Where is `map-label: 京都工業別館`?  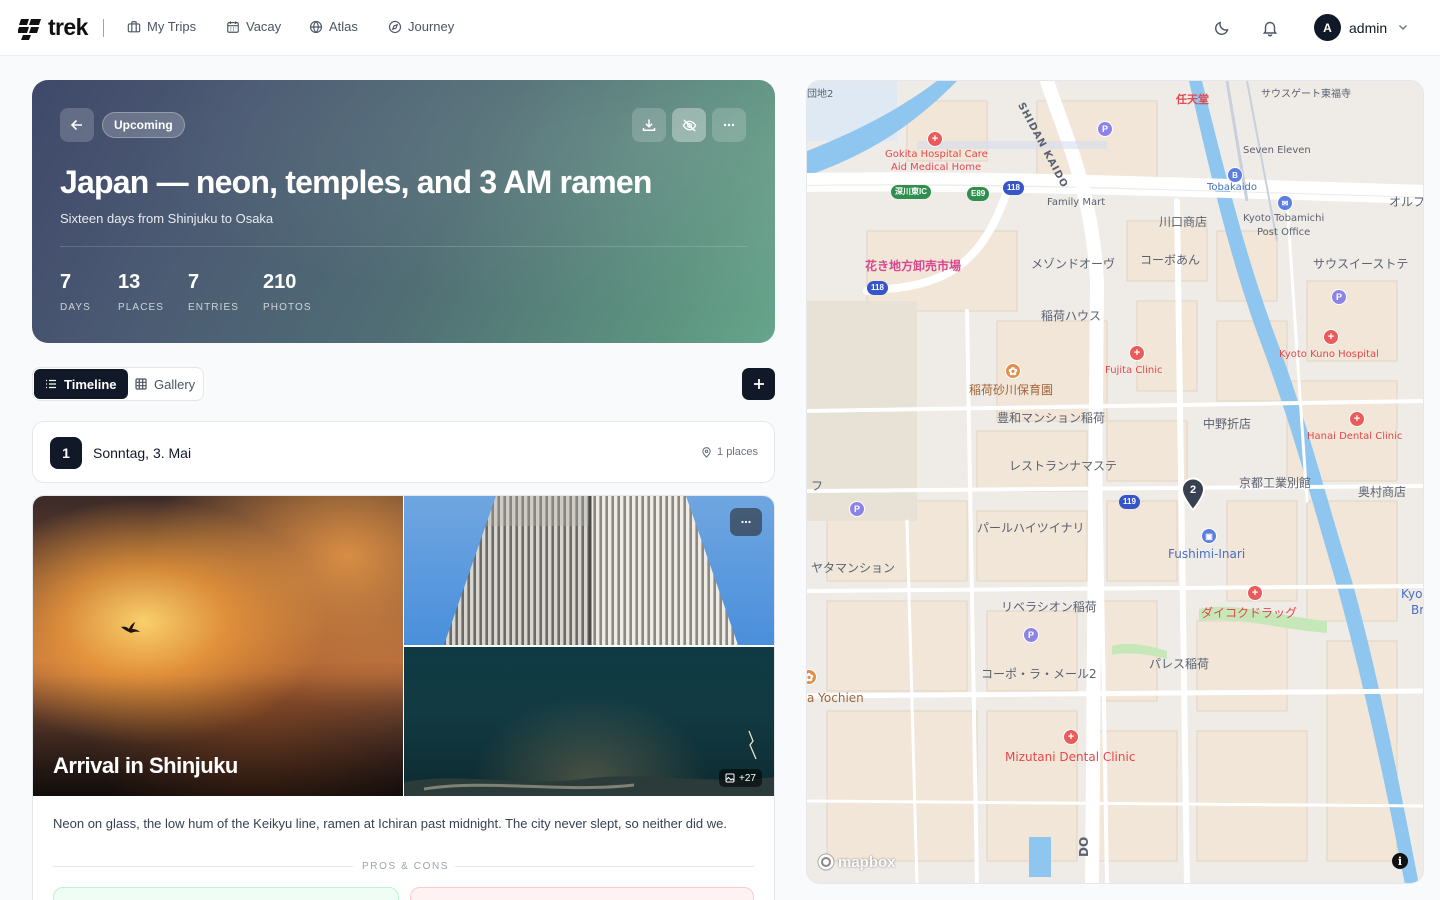 map-label: 京都工業別館 is located at coordinates (1275, 483).